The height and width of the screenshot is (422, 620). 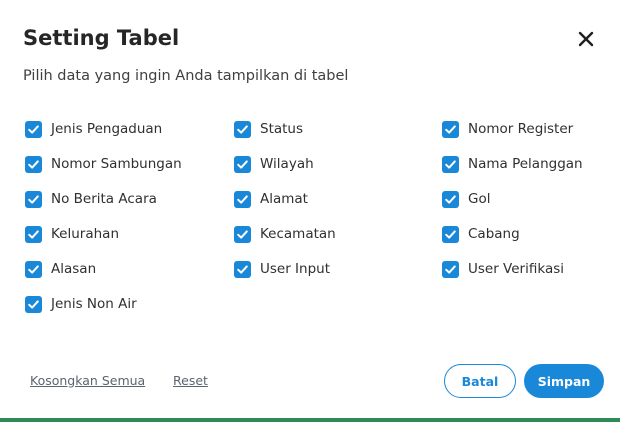 I want to click on dialog-title: Setting Tabel, so click(x=101, y=38).